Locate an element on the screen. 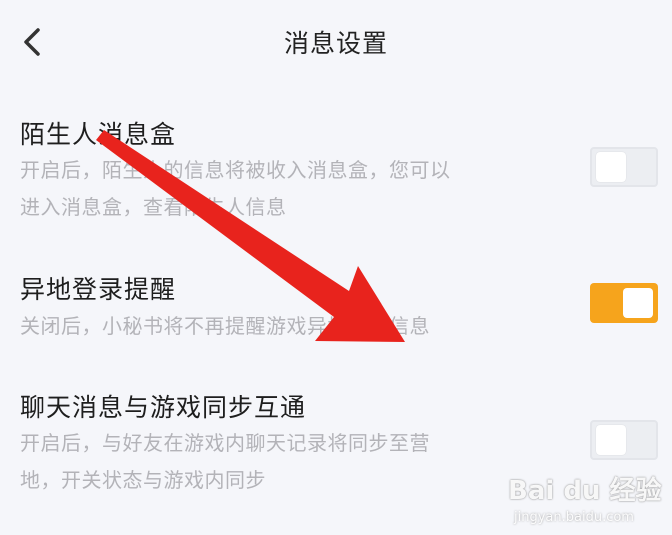 This screenshot has height=535, width=672. chat-game-sync-toggle is located at coordinates (624, 440).